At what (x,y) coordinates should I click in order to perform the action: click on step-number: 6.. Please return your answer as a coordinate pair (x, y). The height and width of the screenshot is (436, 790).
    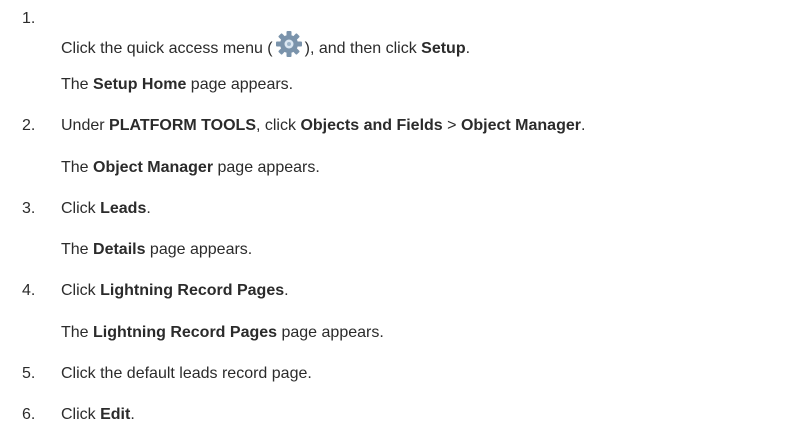
    Looking at the image, I should click on (29, 414).